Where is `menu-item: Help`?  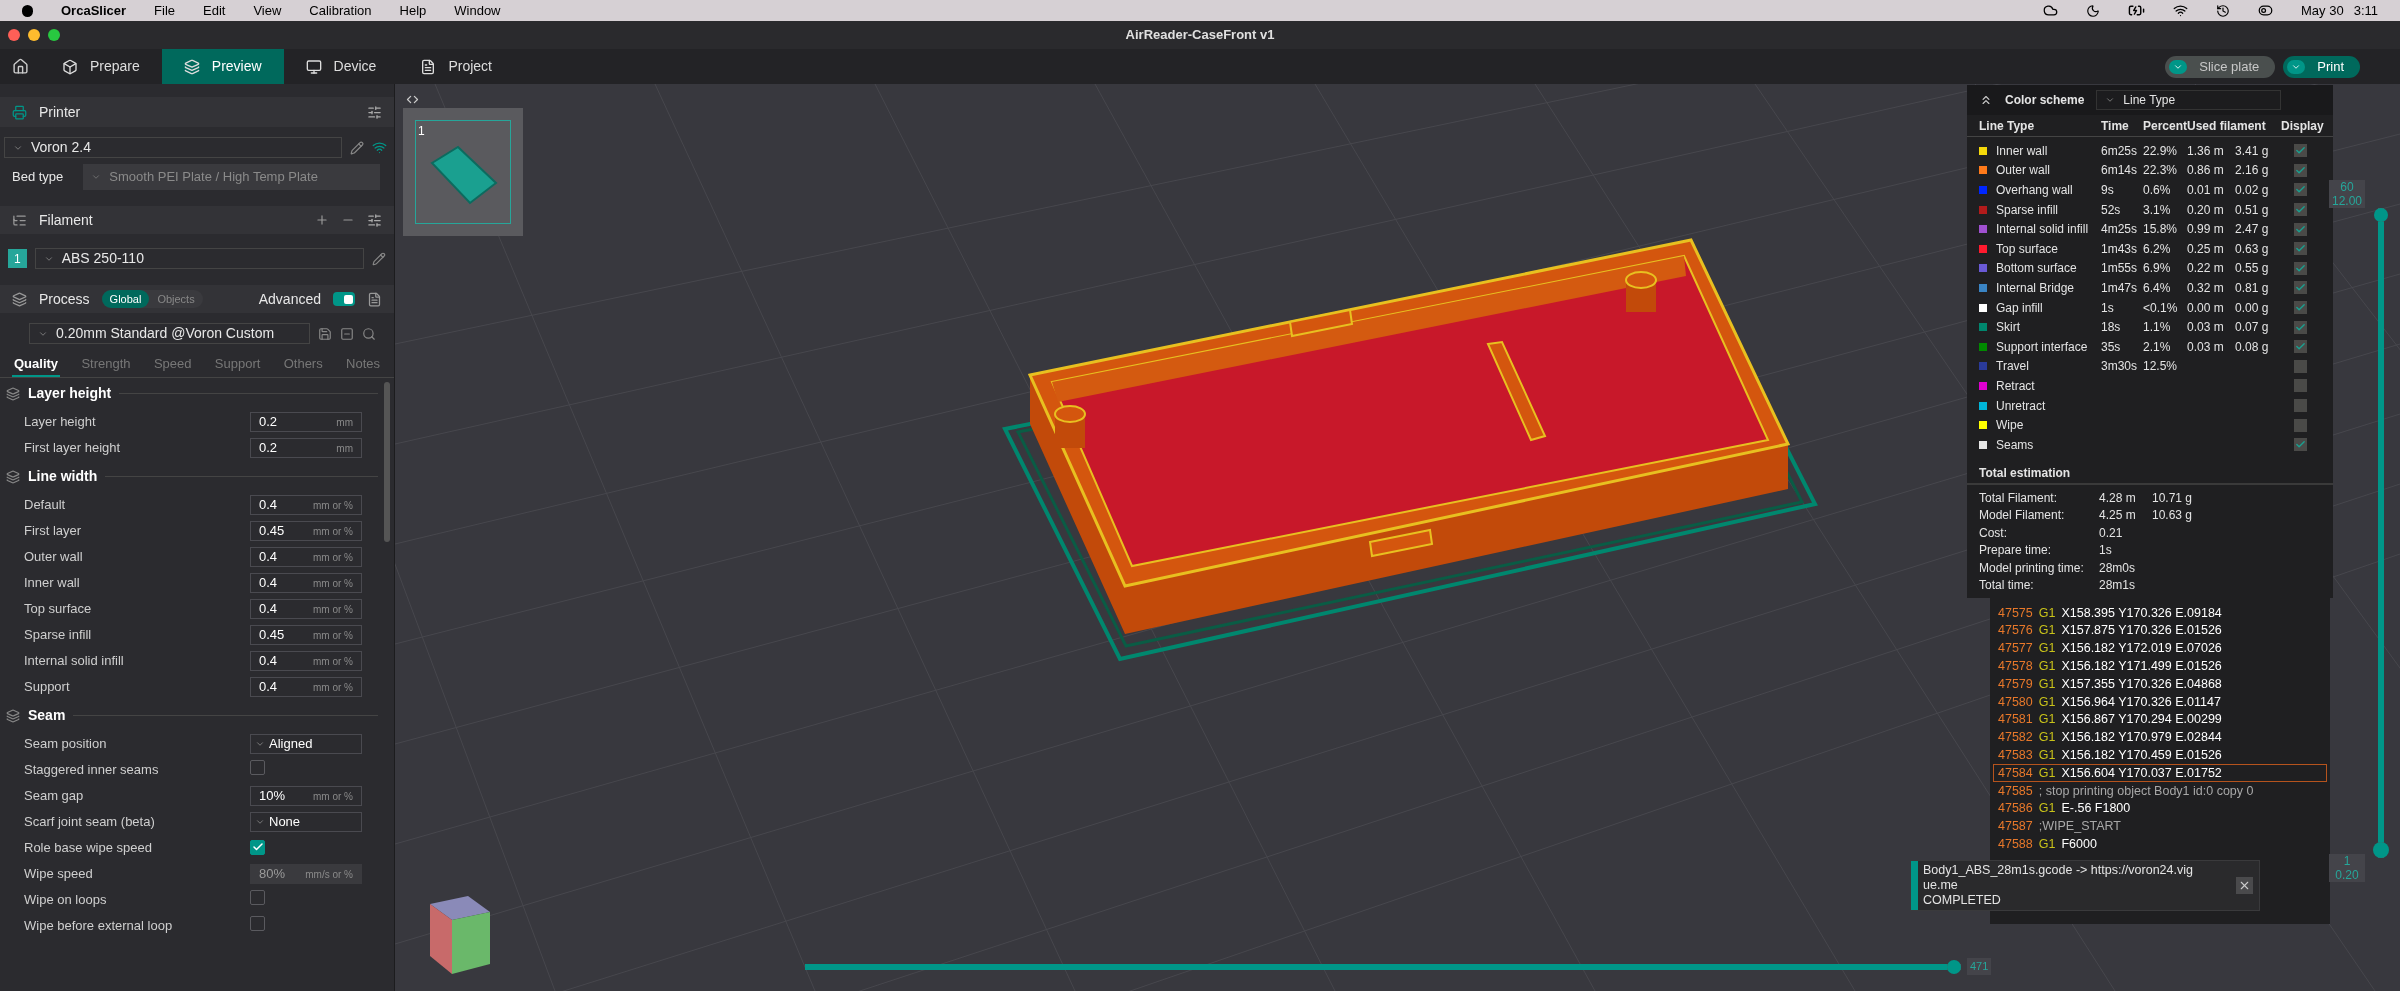 menu-item: Help is located at coordinates (413, 10).